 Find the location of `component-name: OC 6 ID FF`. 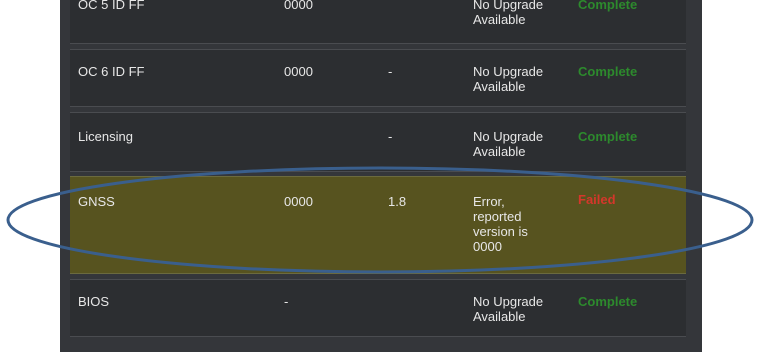

component-name: OC 6 ID FF is located at coordinates (111, 71).